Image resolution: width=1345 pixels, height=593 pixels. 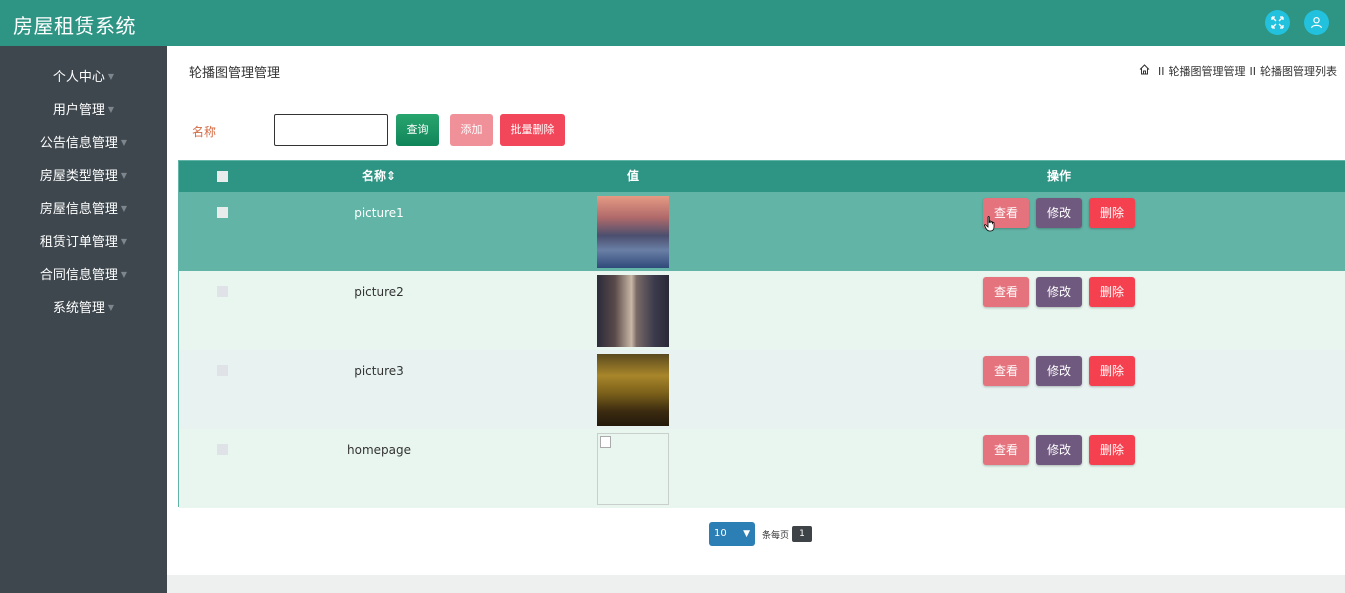 I want to click on select-all-checkbox, so click(x=222, y=176).